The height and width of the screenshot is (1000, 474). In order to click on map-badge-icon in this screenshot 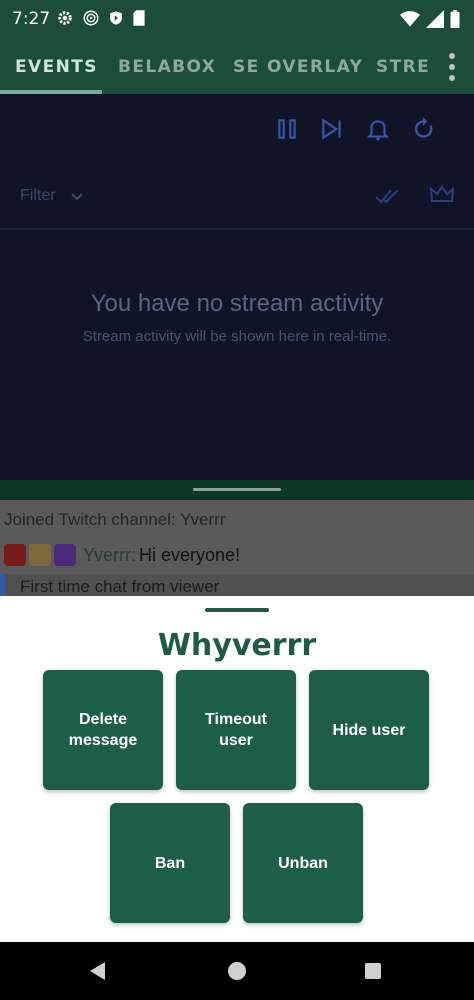, I will do `click(40, 555)`.